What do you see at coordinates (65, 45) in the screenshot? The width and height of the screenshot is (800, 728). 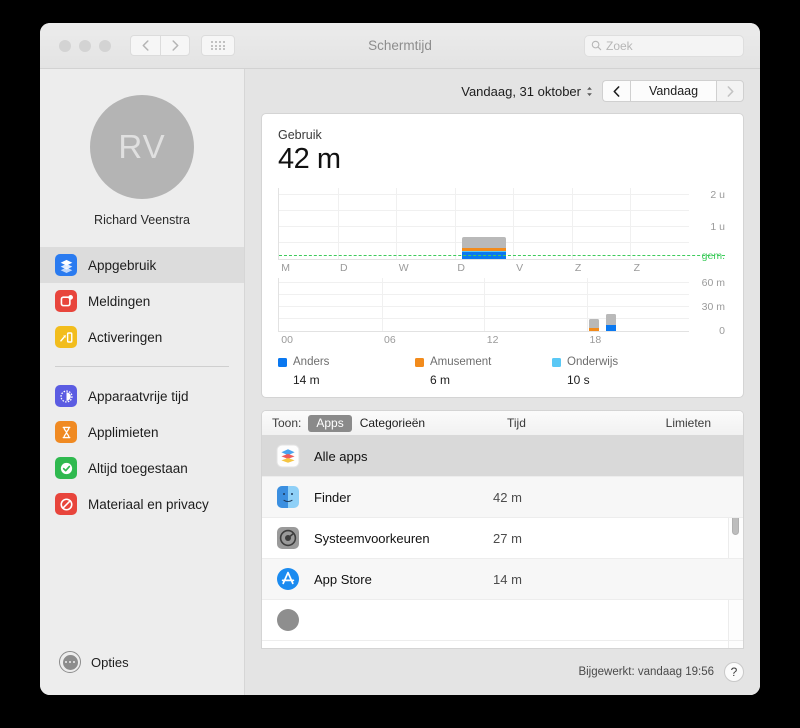 I see `close-button` at bounding box center [65, 45].